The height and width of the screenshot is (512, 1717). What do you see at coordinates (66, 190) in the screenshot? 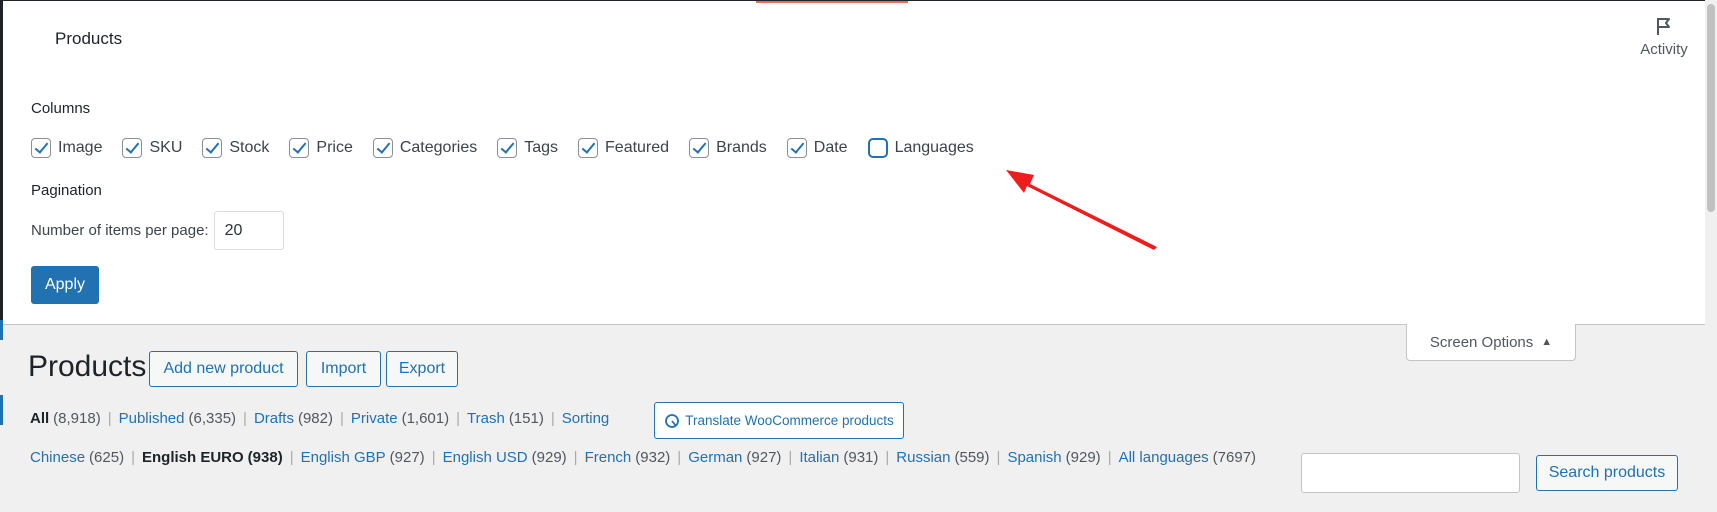
I see `pagination-title: Pagination` at bounding box center [66, 190].